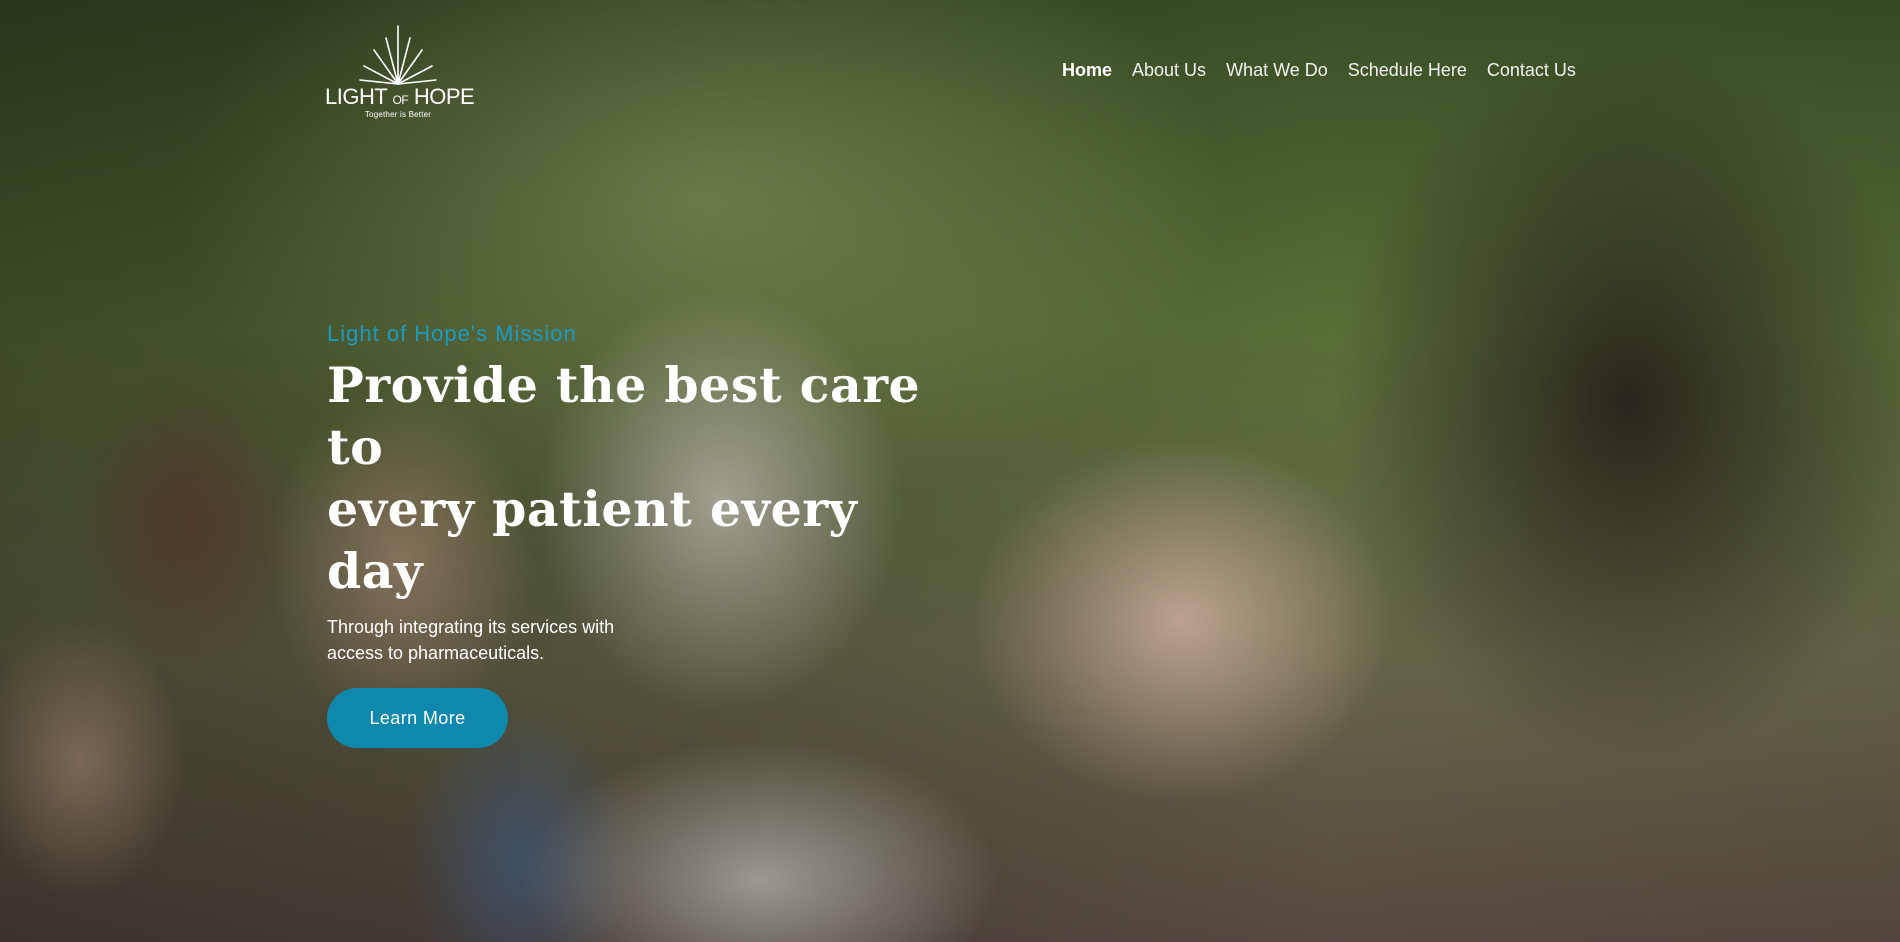 The height and width of the screenshot is (942, 1900). What do you see at coordinates (1169, 70) in the screenshot?
I see `nav-item-about-us: About Us` at bounding box center [1169, 70].